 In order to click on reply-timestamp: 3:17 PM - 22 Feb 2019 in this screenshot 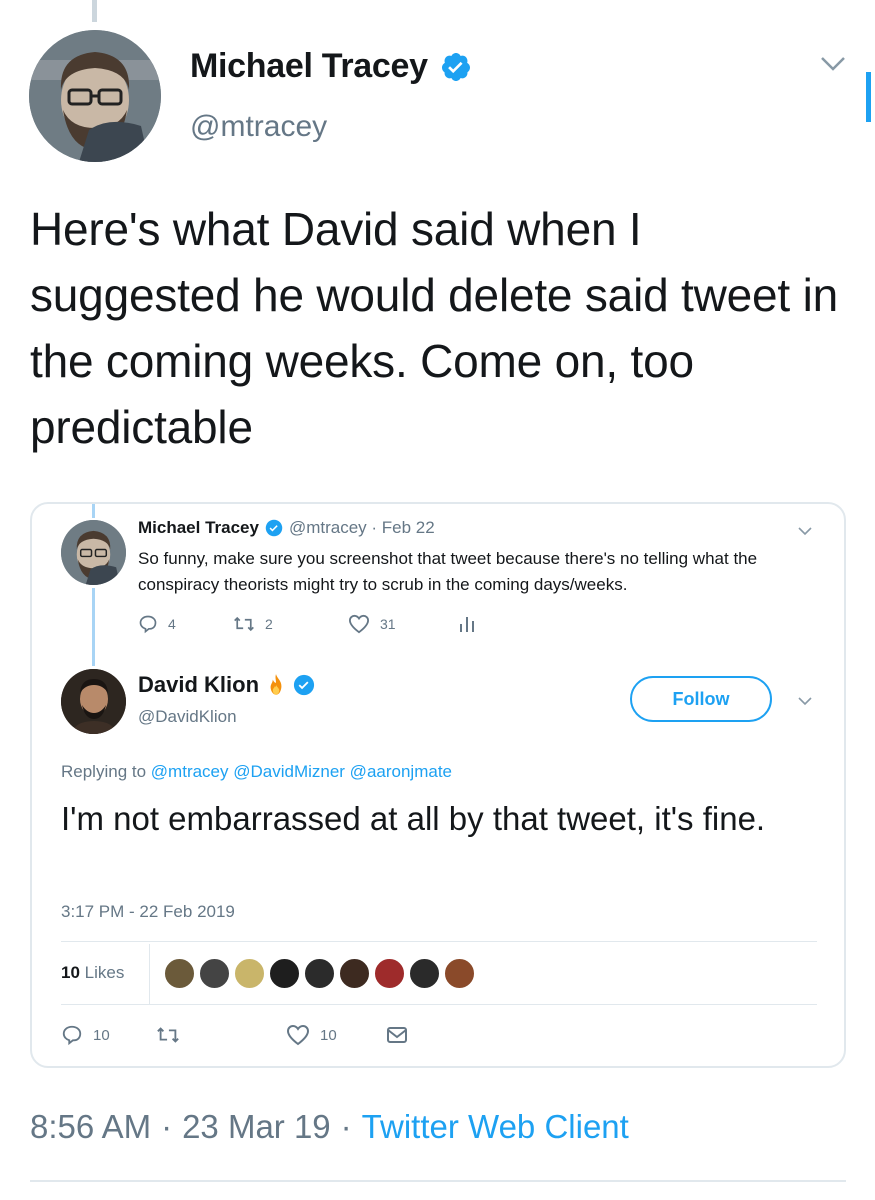, I will do `click(148, 912)`.